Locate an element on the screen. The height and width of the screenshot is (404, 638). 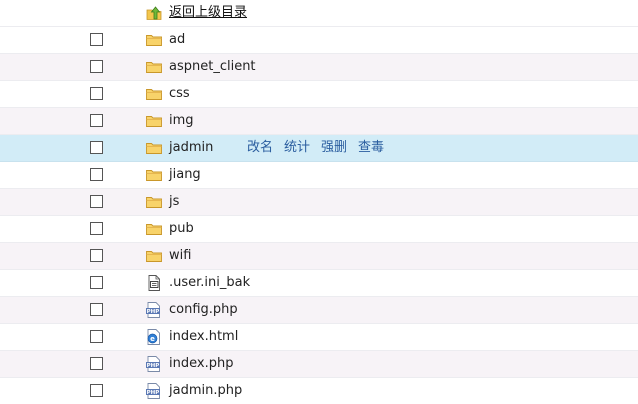
file-row-hovered: jadmin 改名 统计 强删 查毒 is located at coordinates (319, 148).